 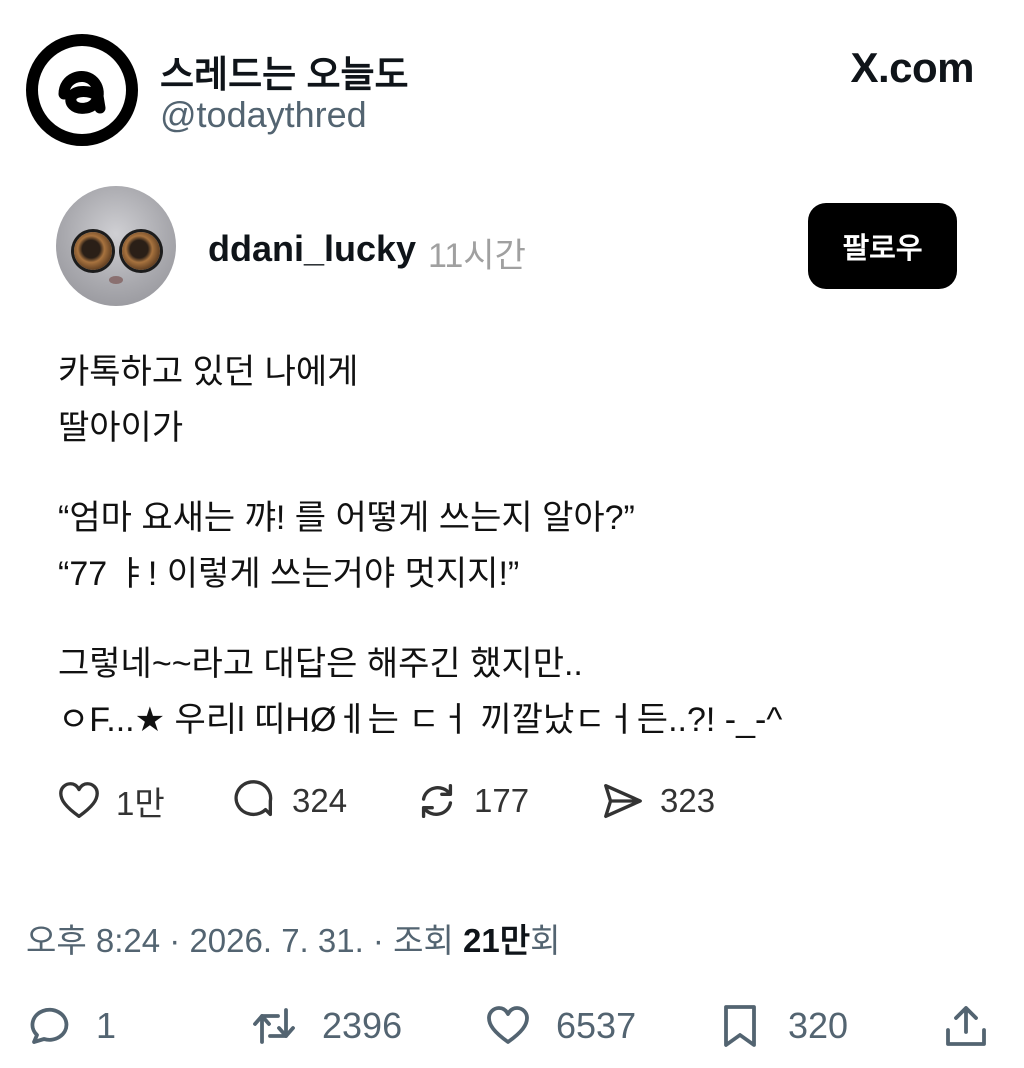 I want to click on tweet-timestamp: 오후 8:24 · 2026. 7. 31. · 조회, so click(x=244, y=940).